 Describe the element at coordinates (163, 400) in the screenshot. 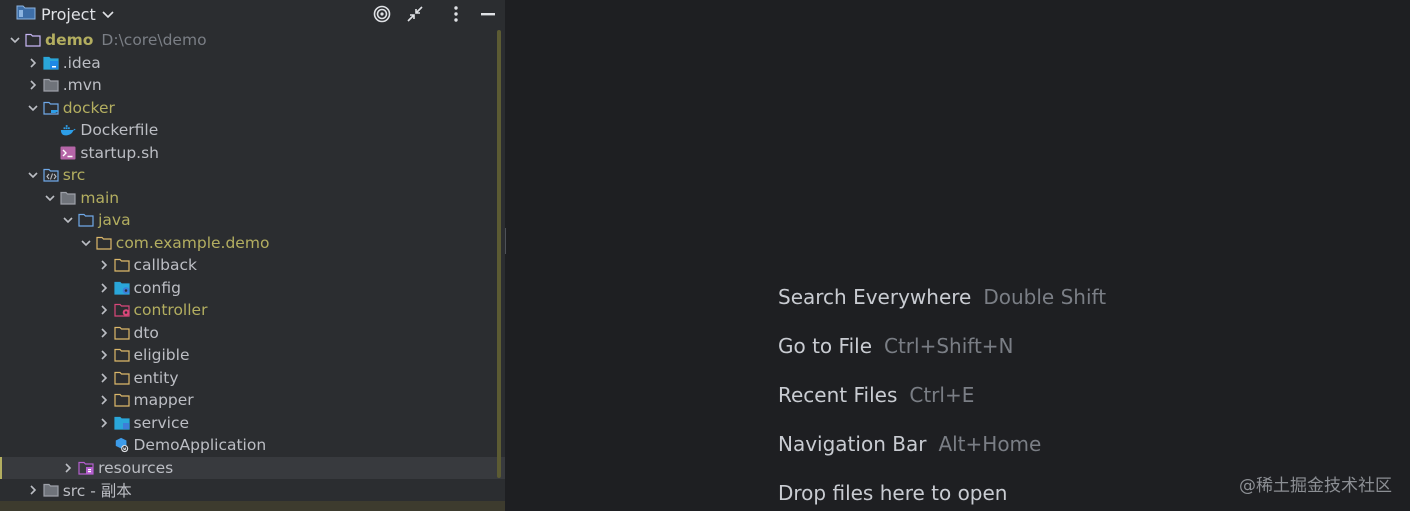

I see `tree-node-label: mapper` at that location.